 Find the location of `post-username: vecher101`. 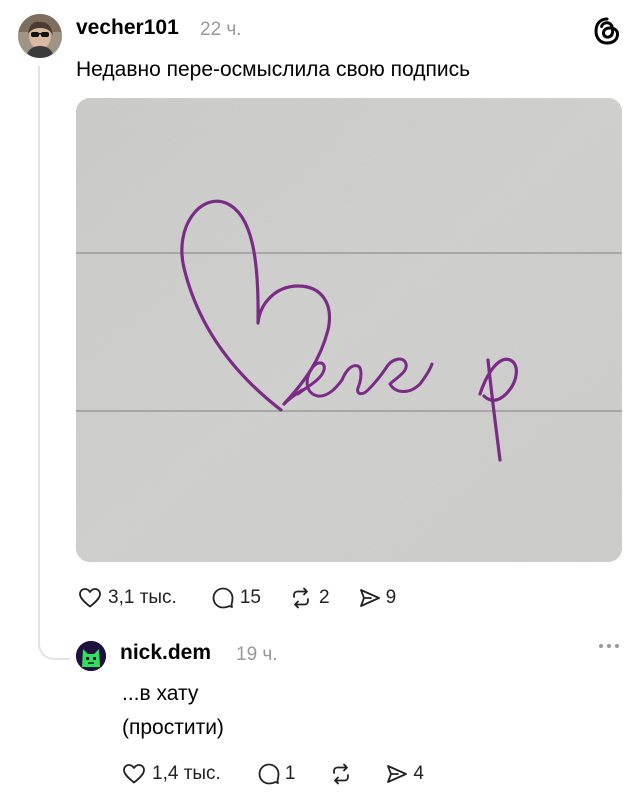

post-username: vecher101 is located at coordinates (127, 28).